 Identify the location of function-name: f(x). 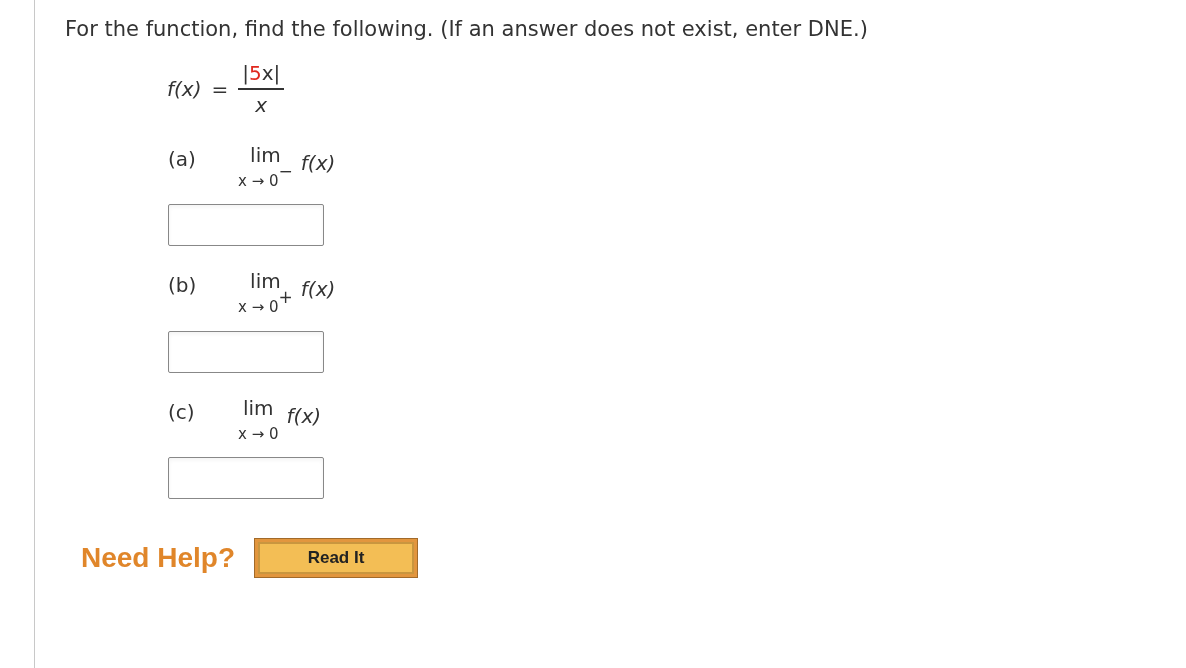
(184, 89).